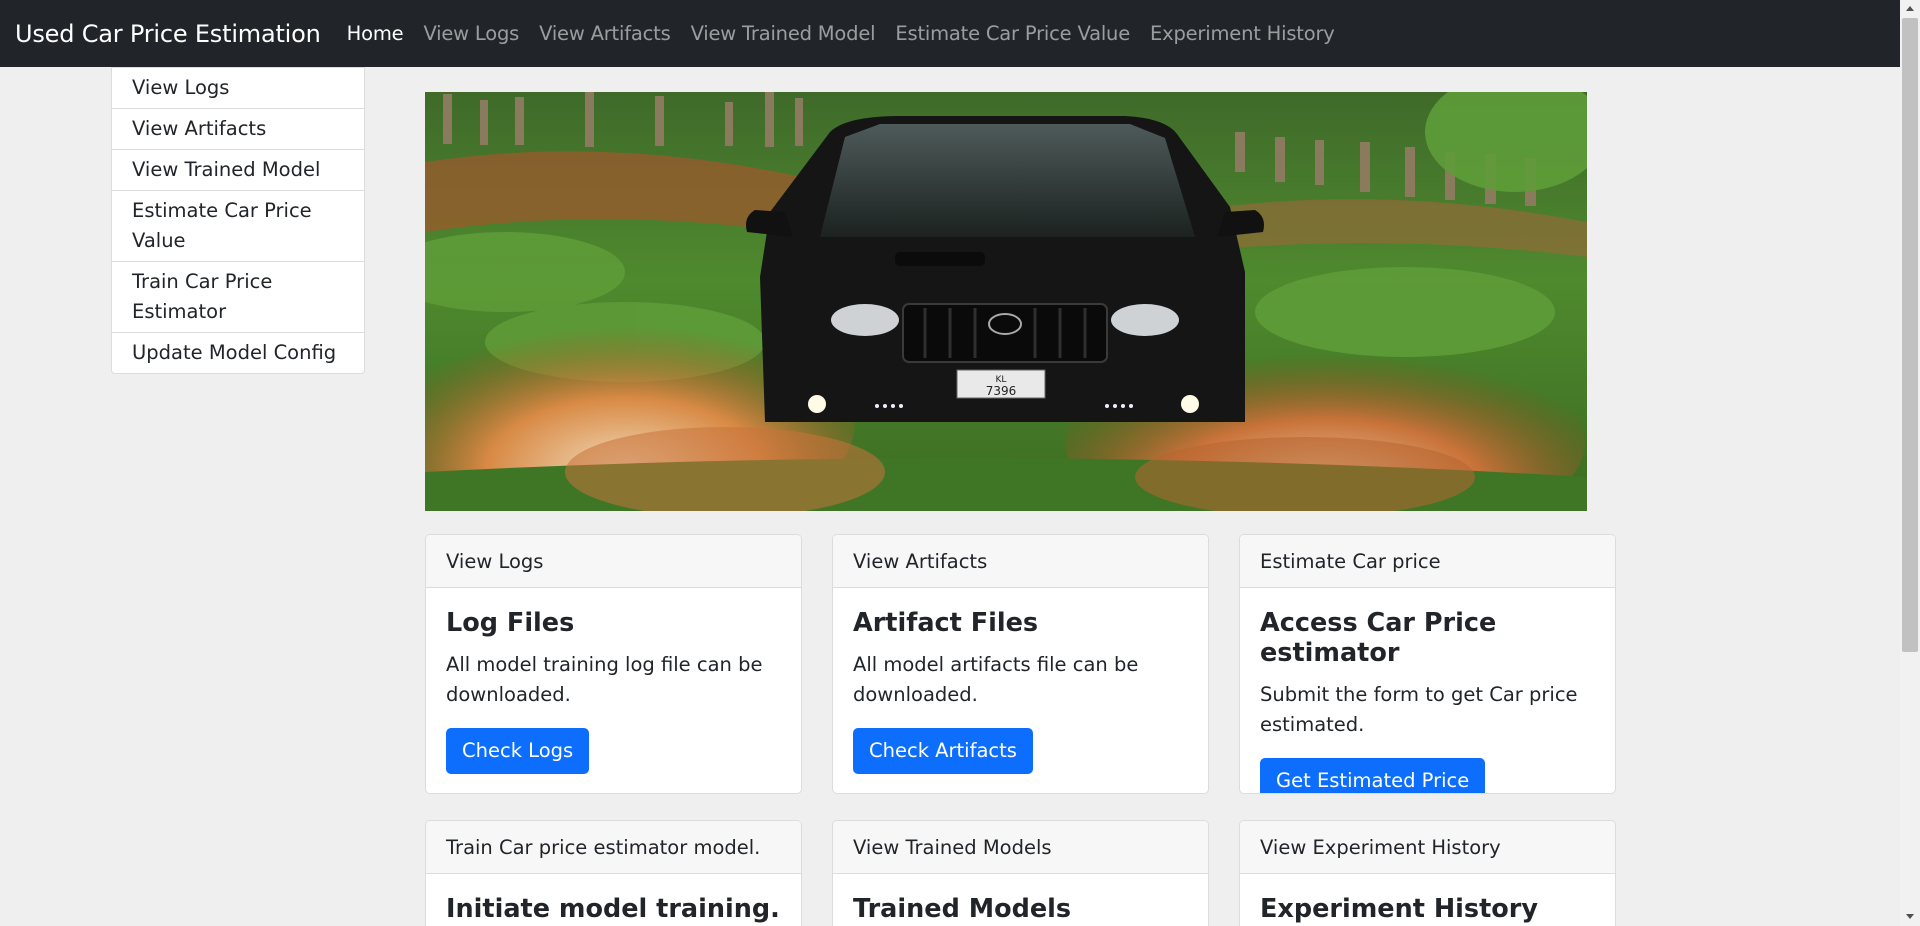 The image size is (1920, 926). I want to click on card-title: Log Files, so click(510, 623).